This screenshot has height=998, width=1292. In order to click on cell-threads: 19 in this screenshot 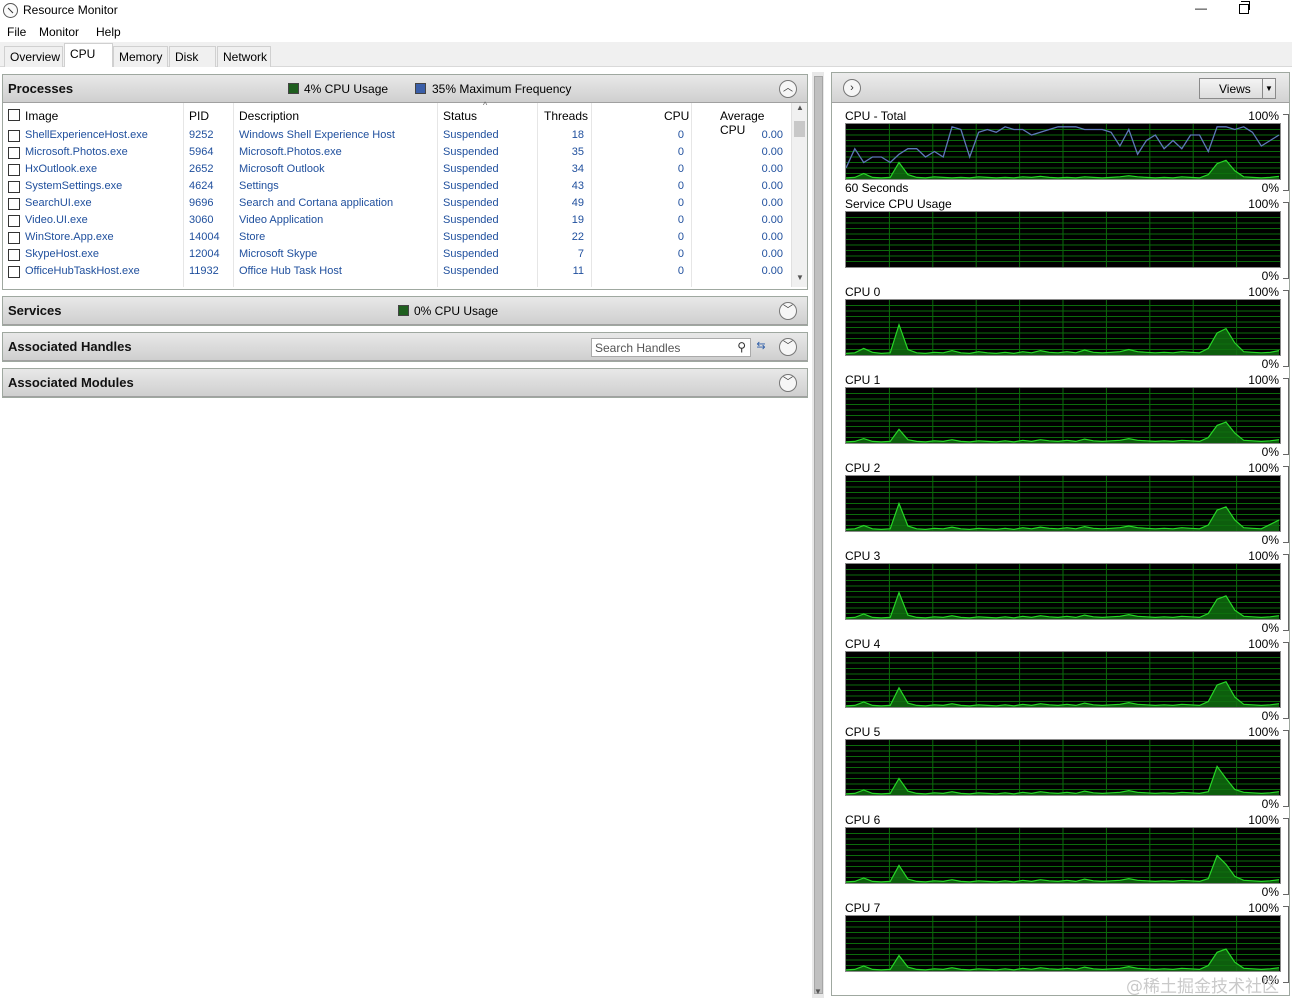, I will do `click(577, 220)`.